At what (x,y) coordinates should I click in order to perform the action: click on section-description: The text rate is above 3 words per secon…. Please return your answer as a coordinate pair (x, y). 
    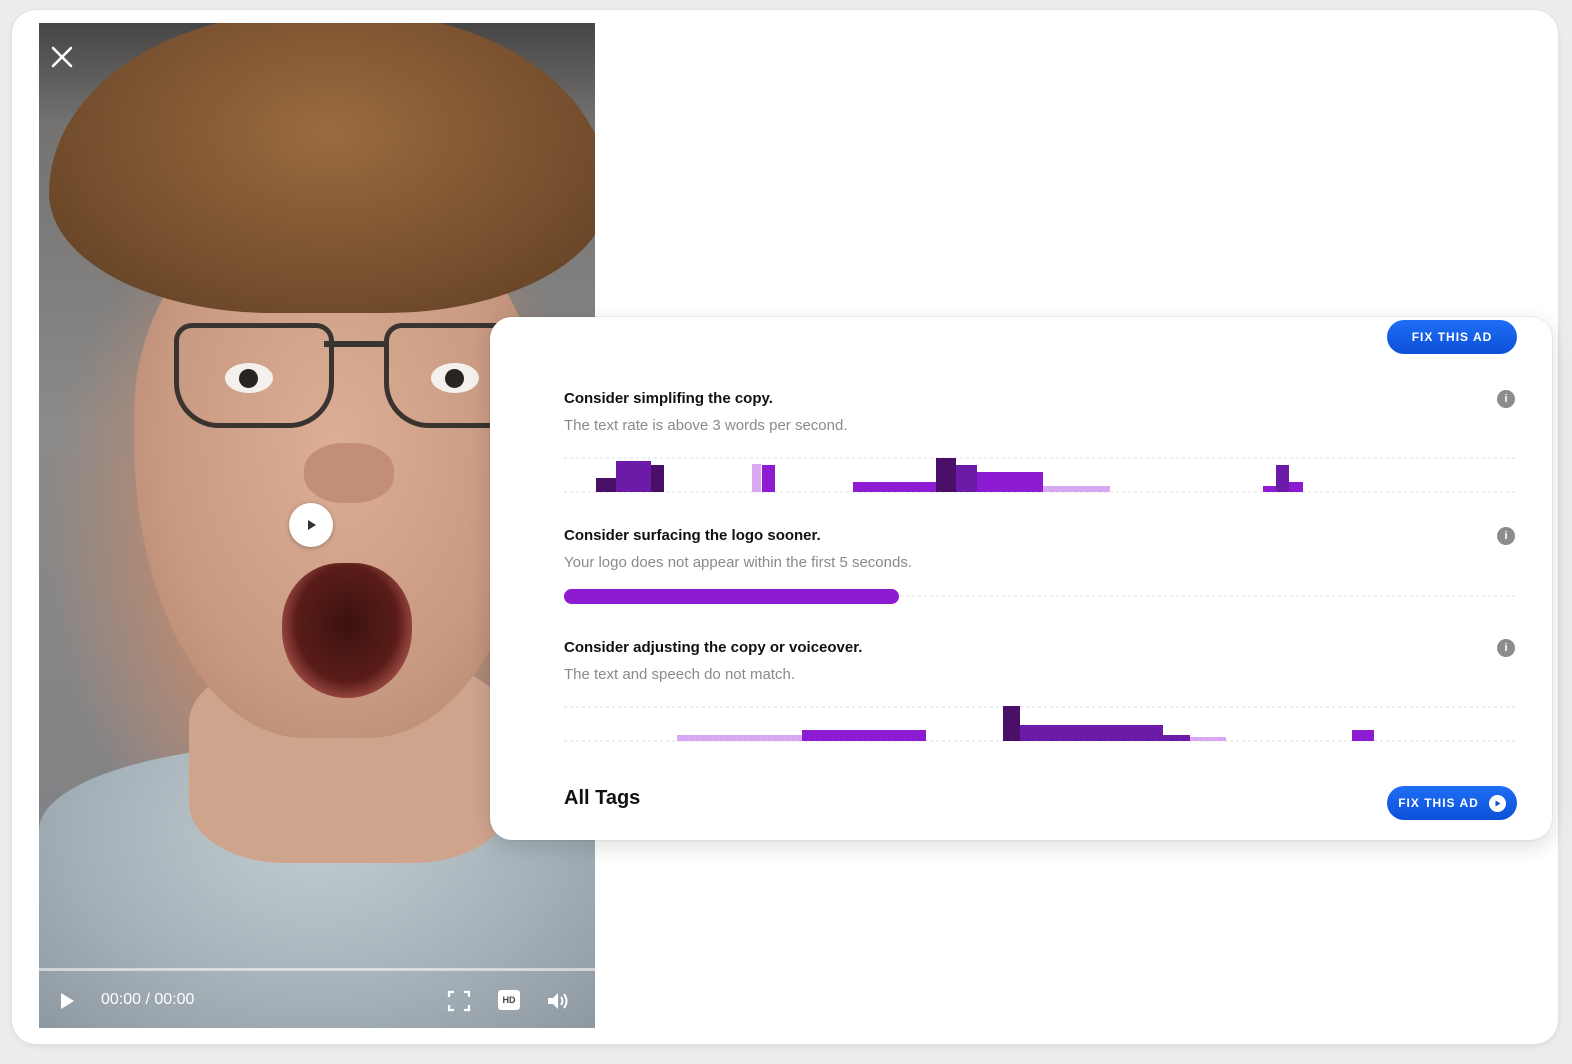
    Looking at the image, I should click on (706, 425).